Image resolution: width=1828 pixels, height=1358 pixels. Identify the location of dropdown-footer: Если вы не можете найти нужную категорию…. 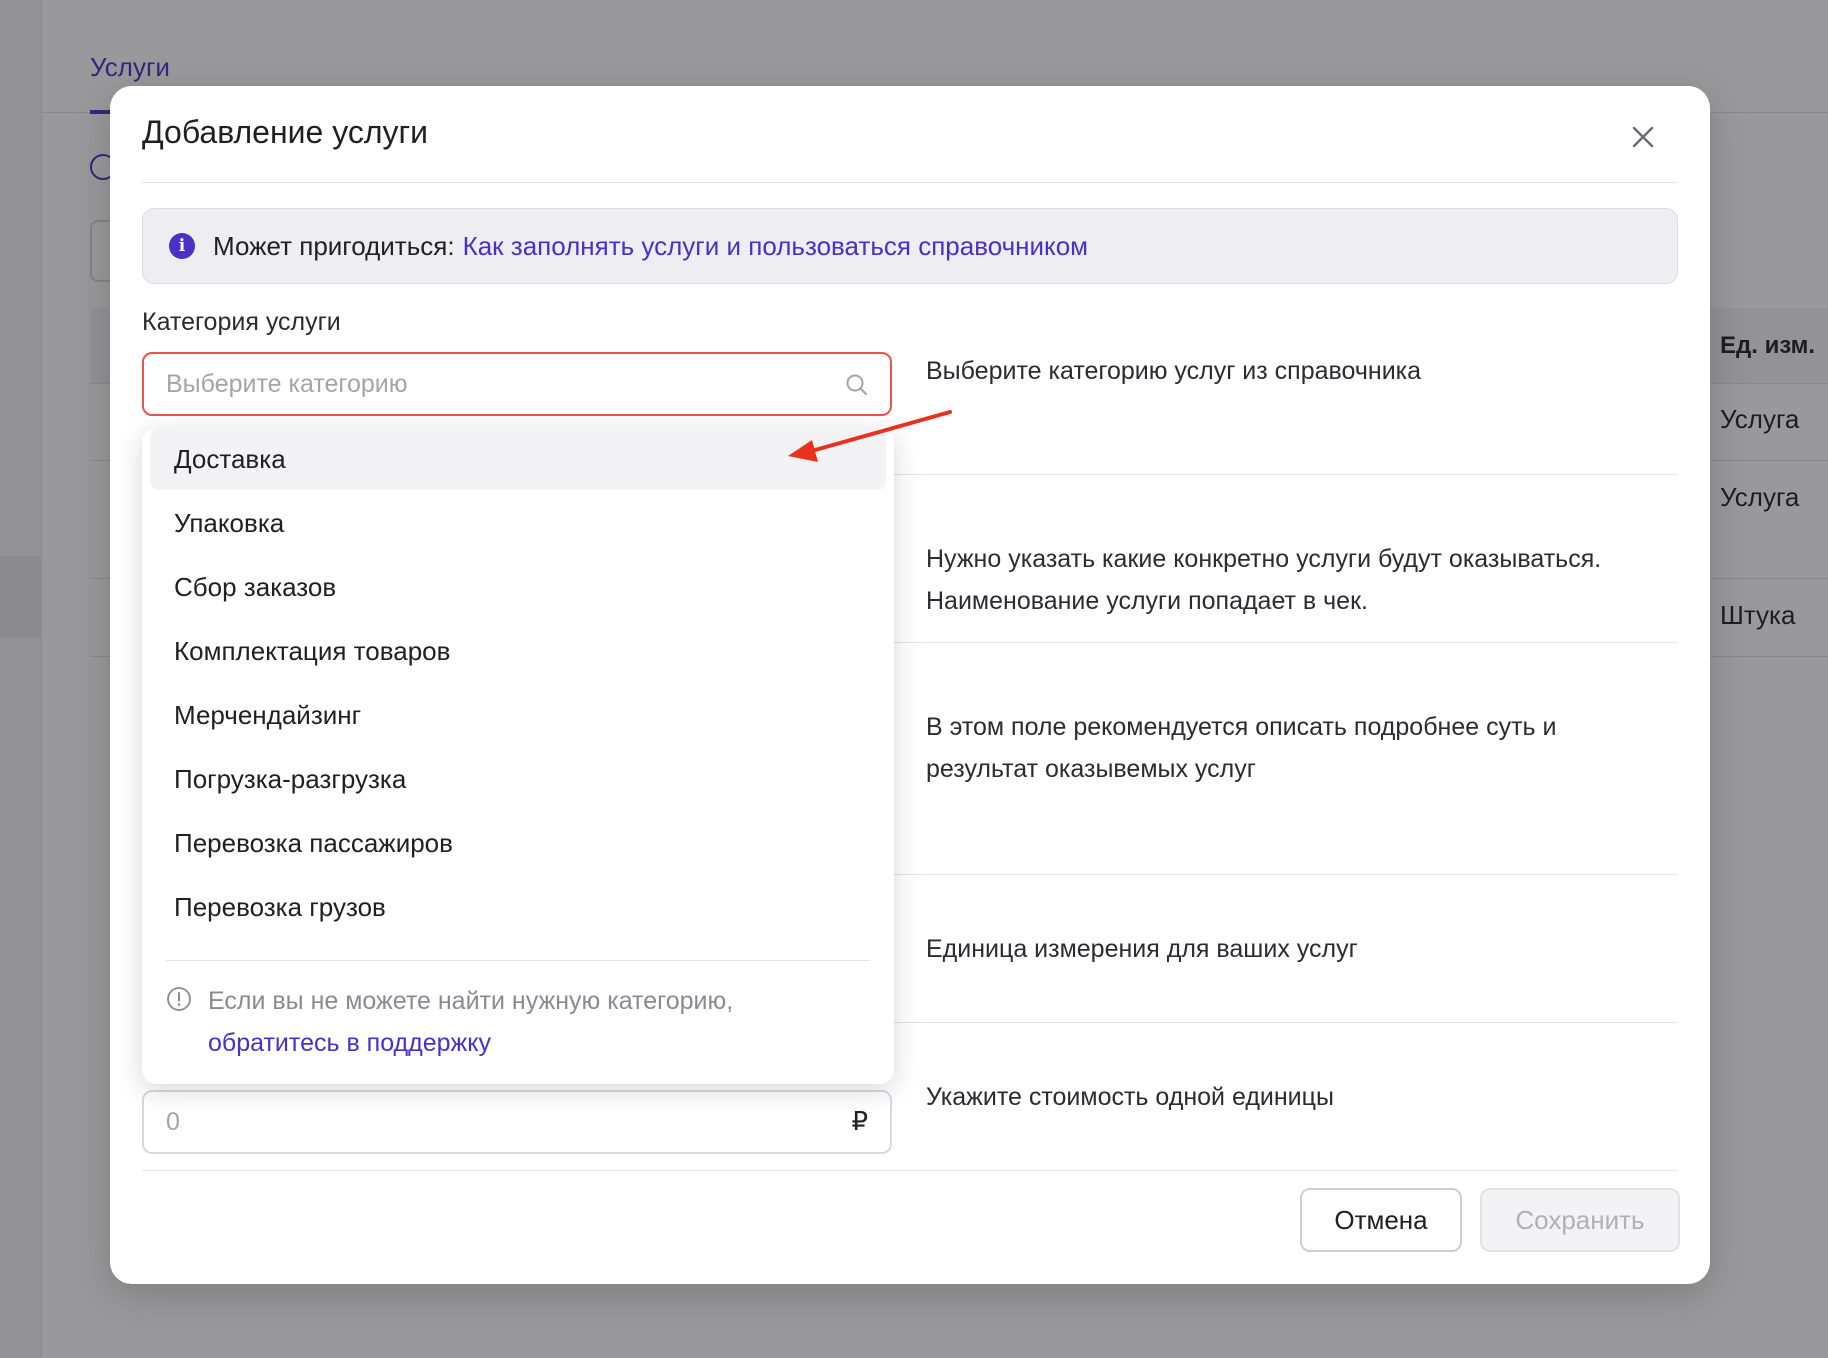
(516, 1022).